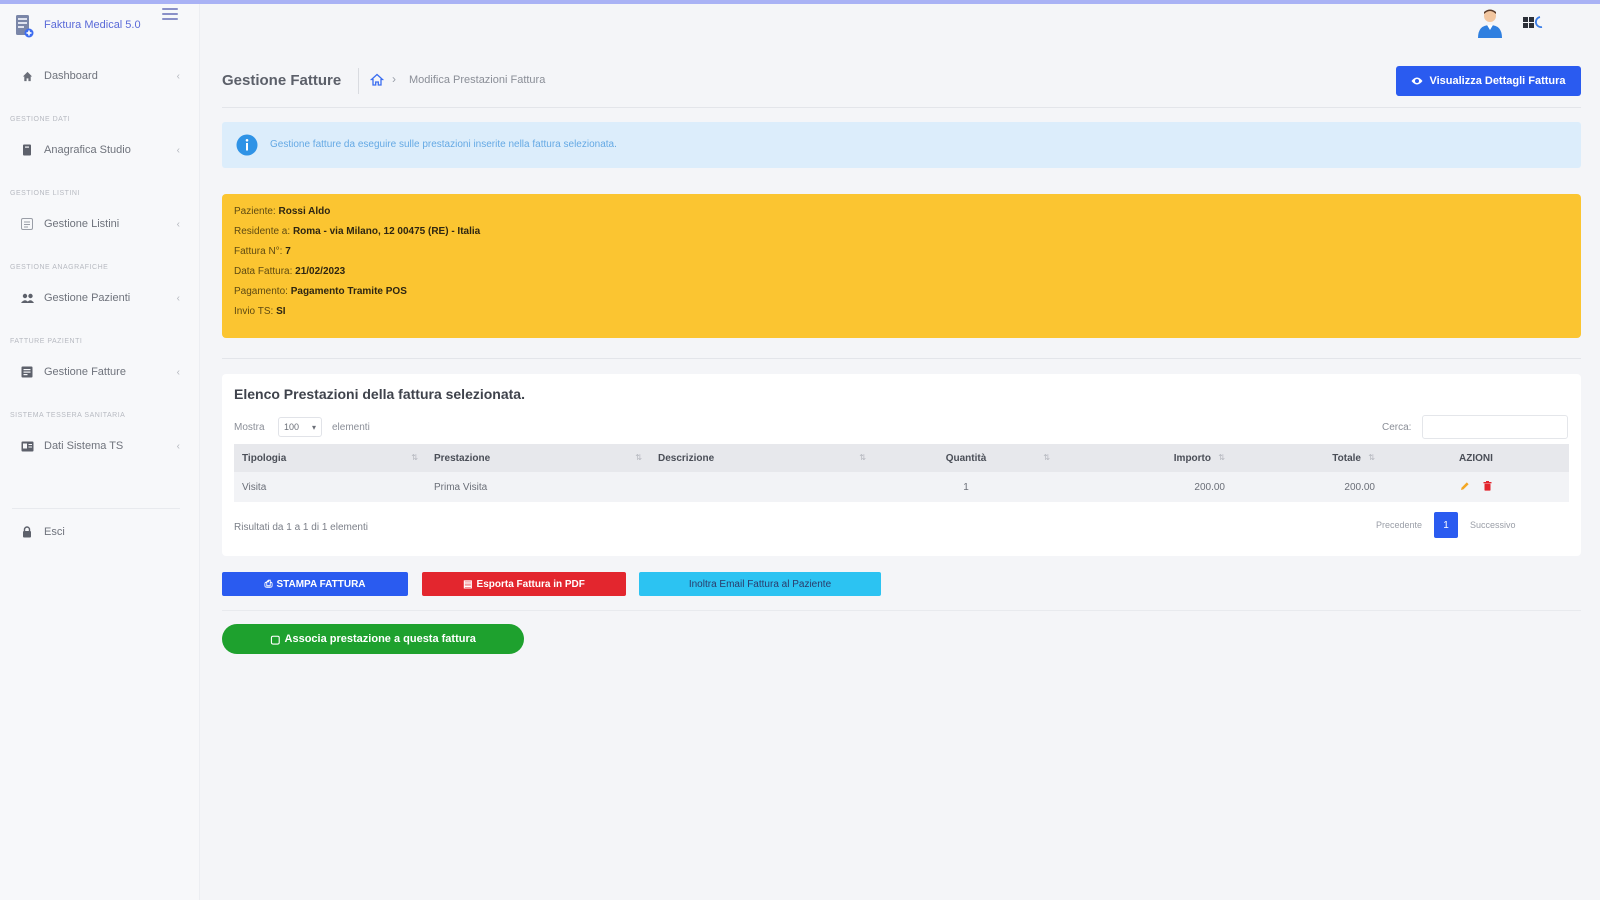  Describe the element at coordinates (377, 80) in the screenshot. I see `breadcrumb-home-icon` at that location.